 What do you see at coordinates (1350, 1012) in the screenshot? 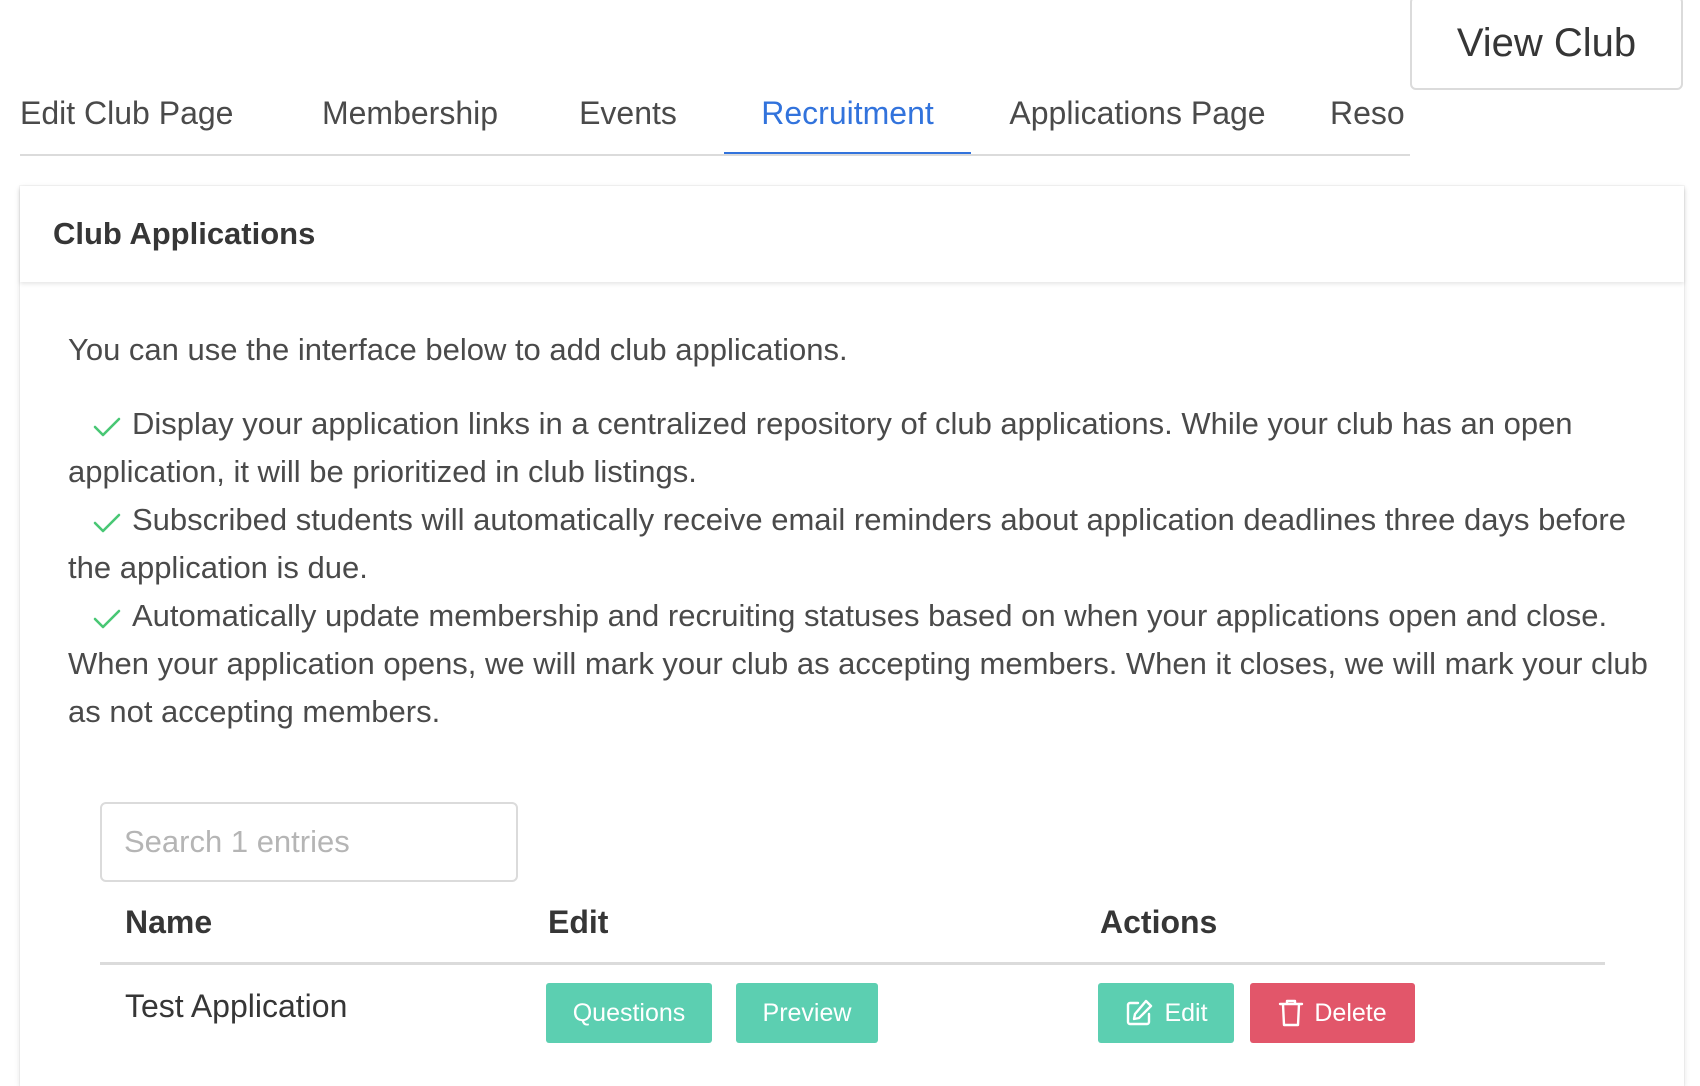
I see `delete-button-label: Delete` at bounding box center [1350, 1012].